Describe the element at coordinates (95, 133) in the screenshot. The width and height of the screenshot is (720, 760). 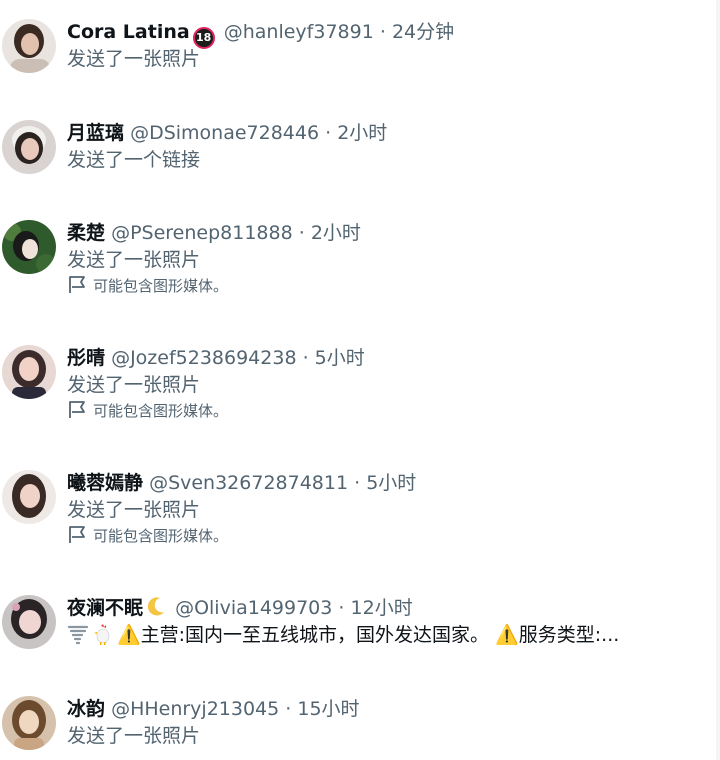
I see `display-name: 月蓝璃` at that location.